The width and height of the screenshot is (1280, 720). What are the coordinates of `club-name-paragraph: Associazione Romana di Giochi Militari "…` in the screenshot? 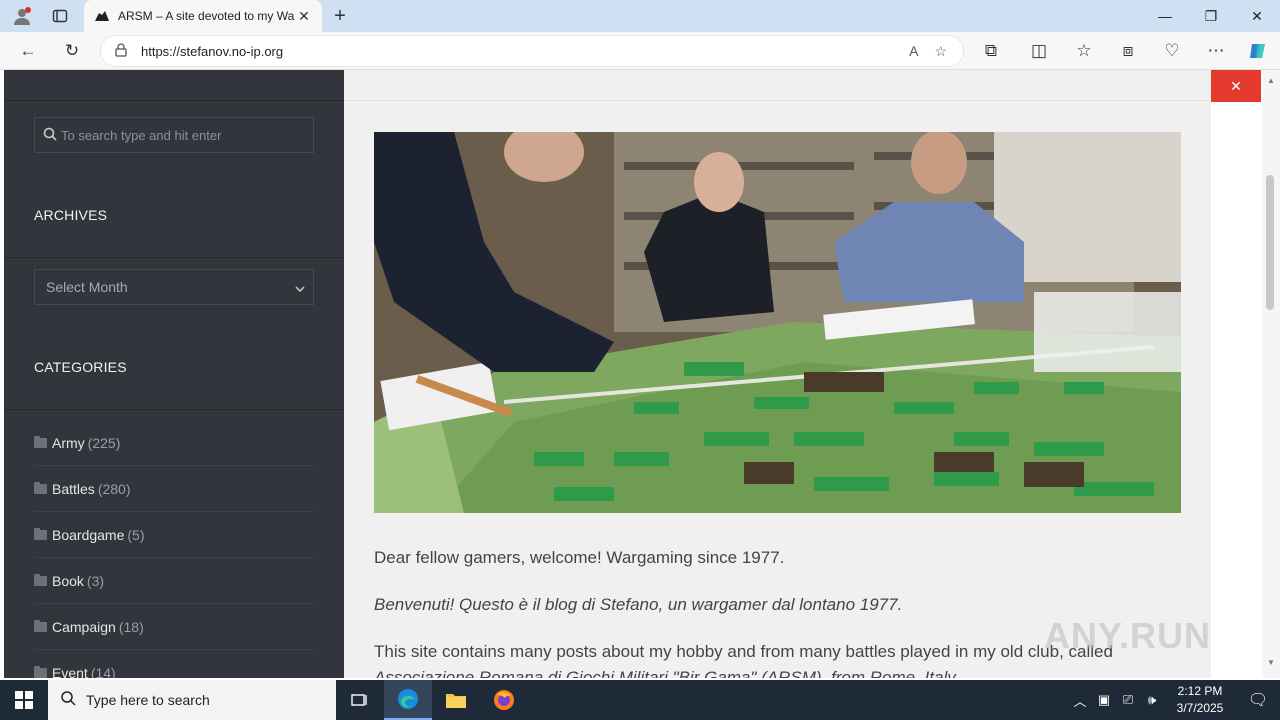 It's located at (667, 673).